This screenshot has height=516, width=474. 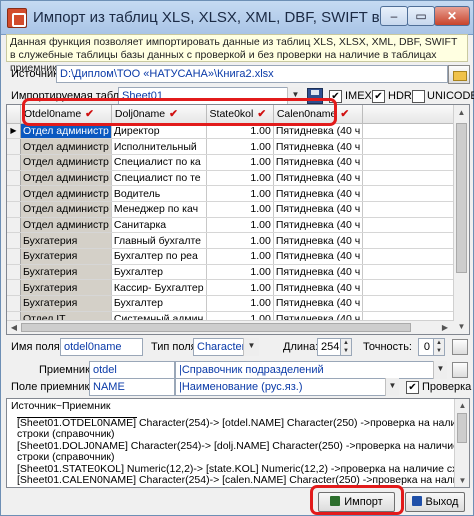 I want to click on import-button: Импорт, so click(x=356, y=502).